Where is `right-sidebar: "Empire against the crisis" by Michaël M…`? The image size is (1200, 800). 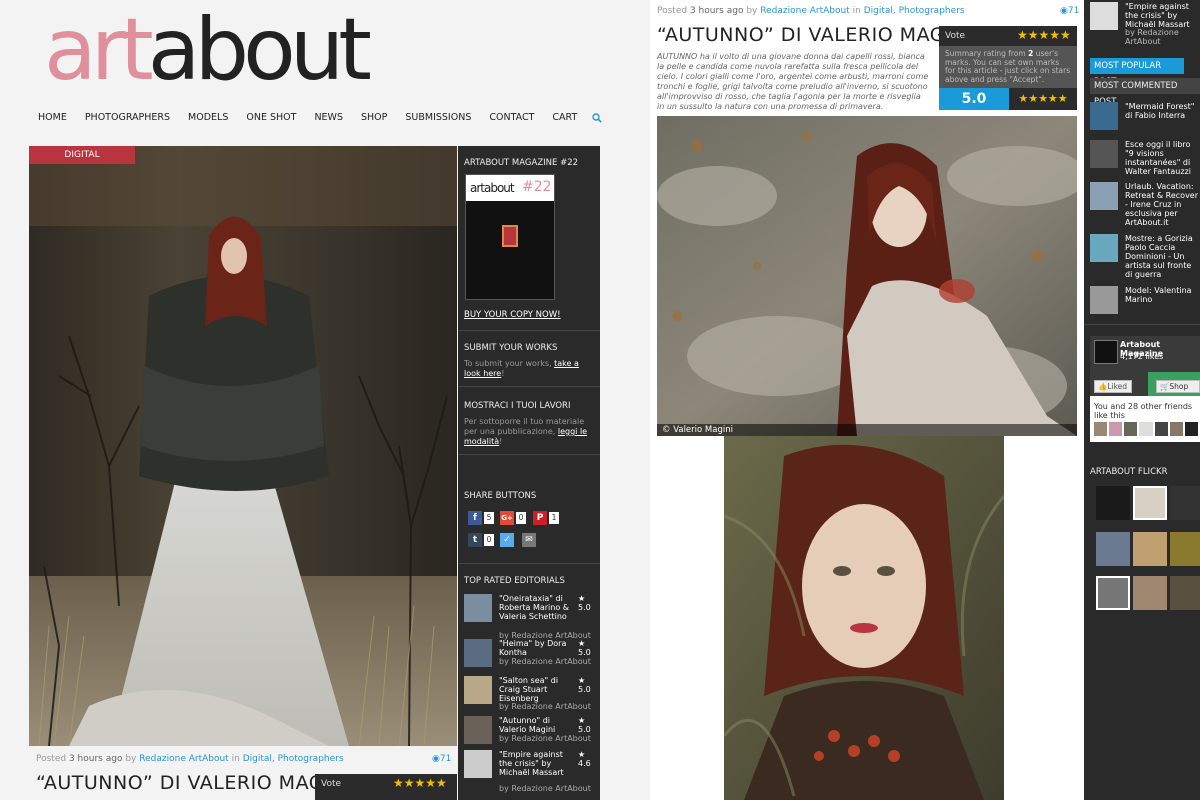 right-sidebar: "Empire against the crisis" by Michaël M… is located at coordinates (1142, 400).